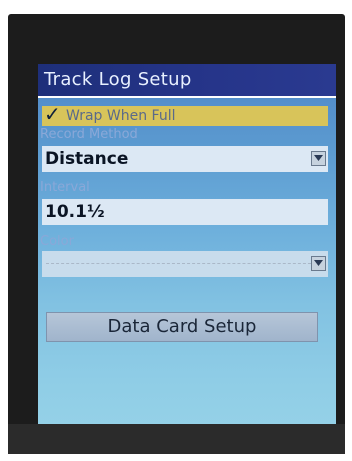  What do you see at coordinates (185, 212) in the screenshot?
I see `interval-field: 10.1½` at bounding box center [185, 212].